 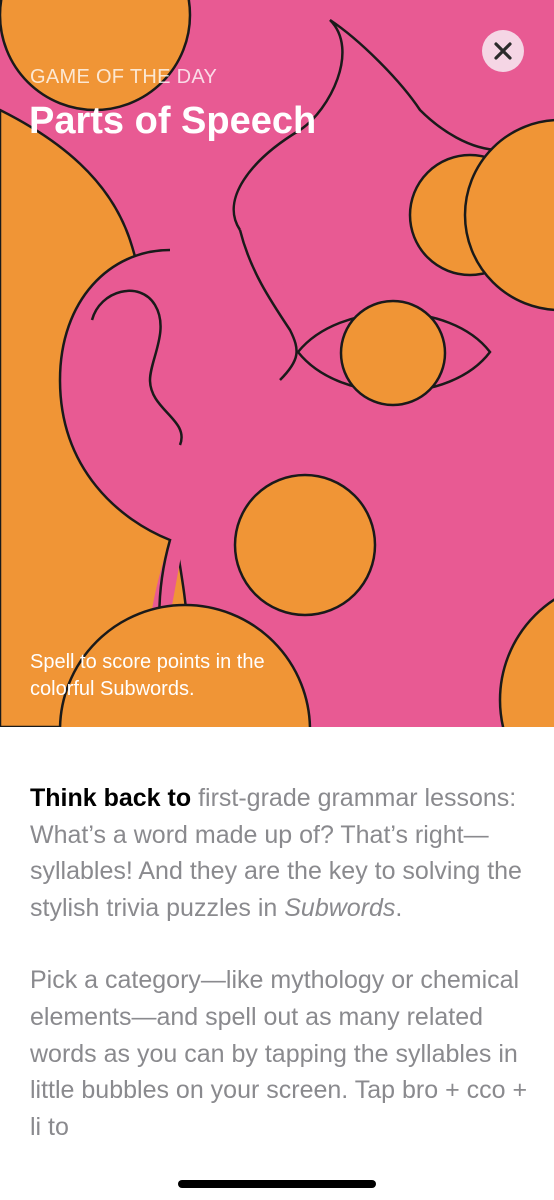 I want to click on paragraph-end: ., so click(x=399, y=907).